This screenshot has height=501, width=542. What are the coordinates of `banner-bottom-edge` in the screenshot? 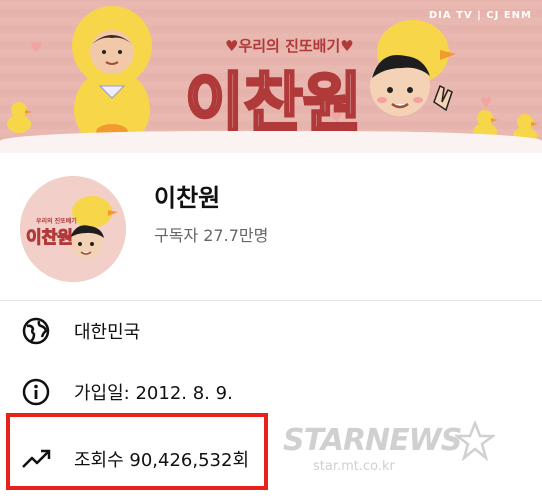 It's located at (271, 142).